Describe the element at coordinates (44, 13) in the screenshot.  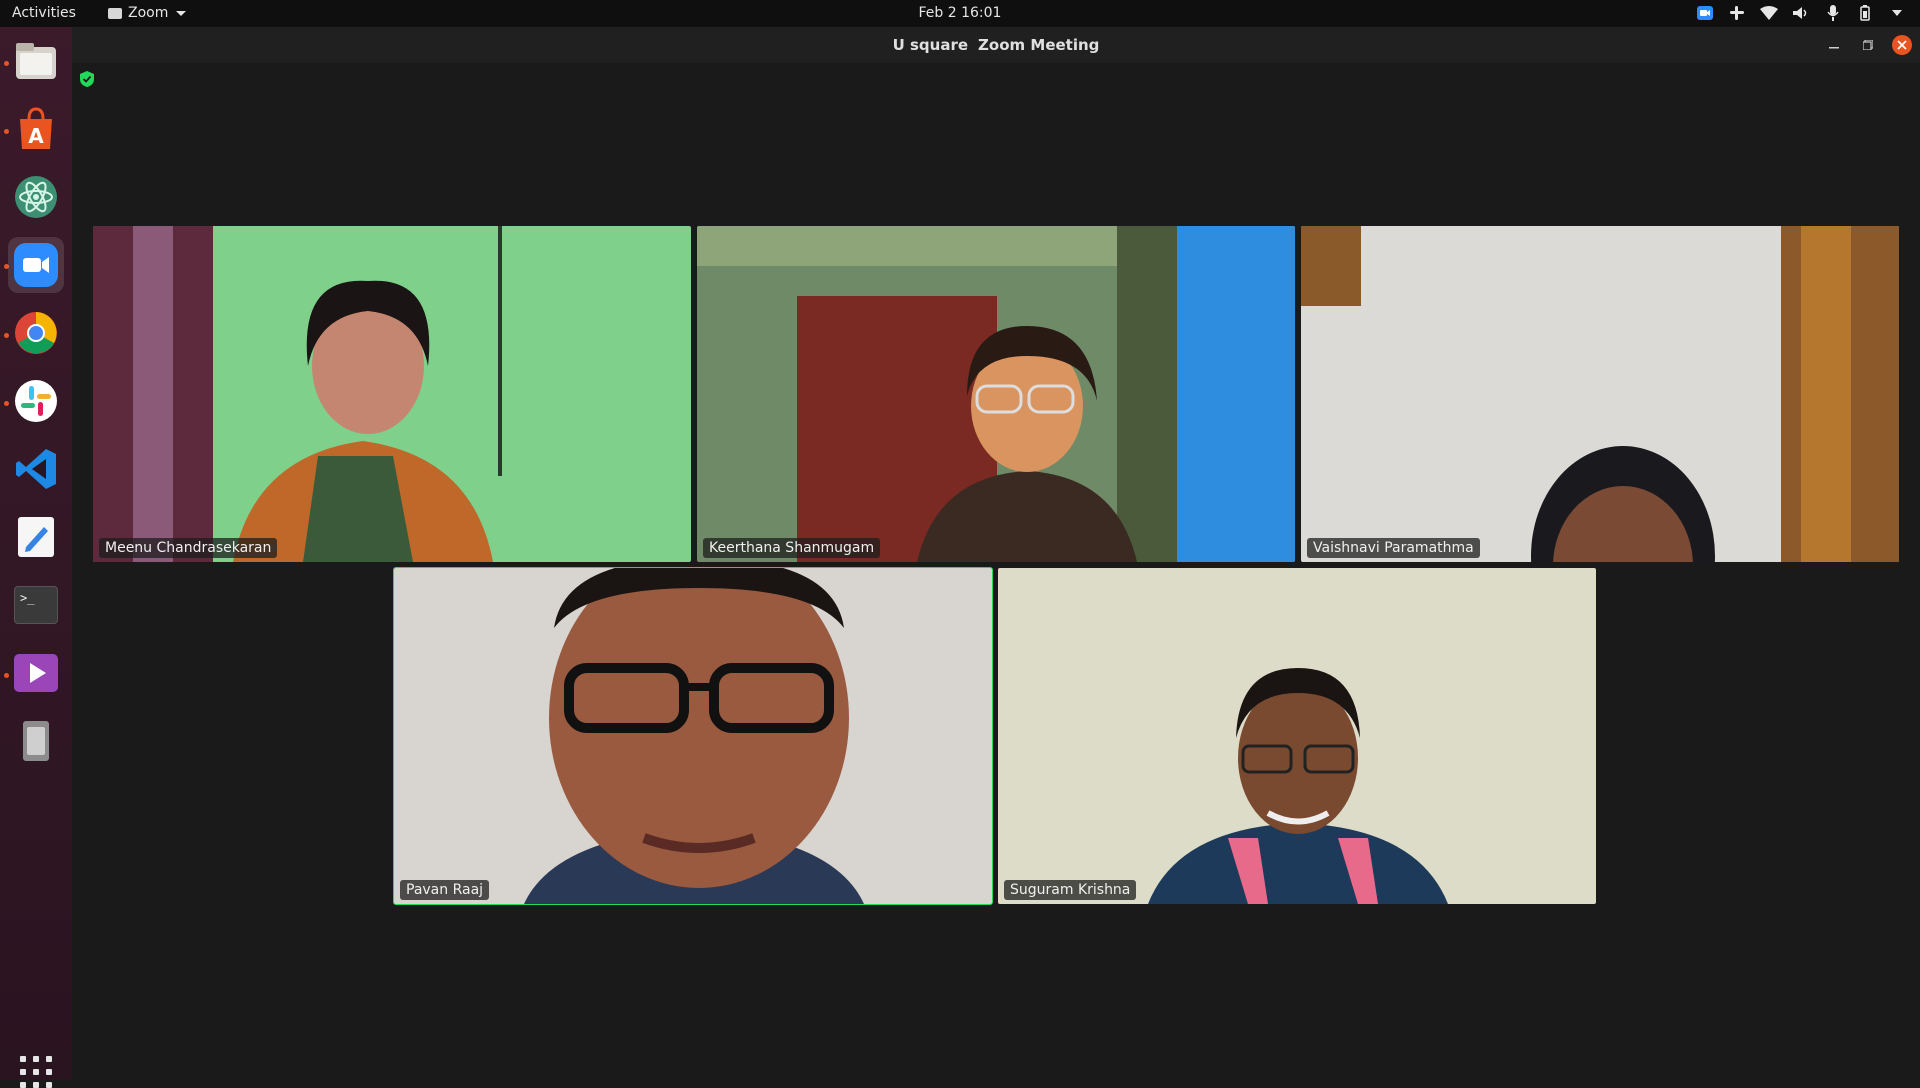
I see `activities-button: Activities` at that location.